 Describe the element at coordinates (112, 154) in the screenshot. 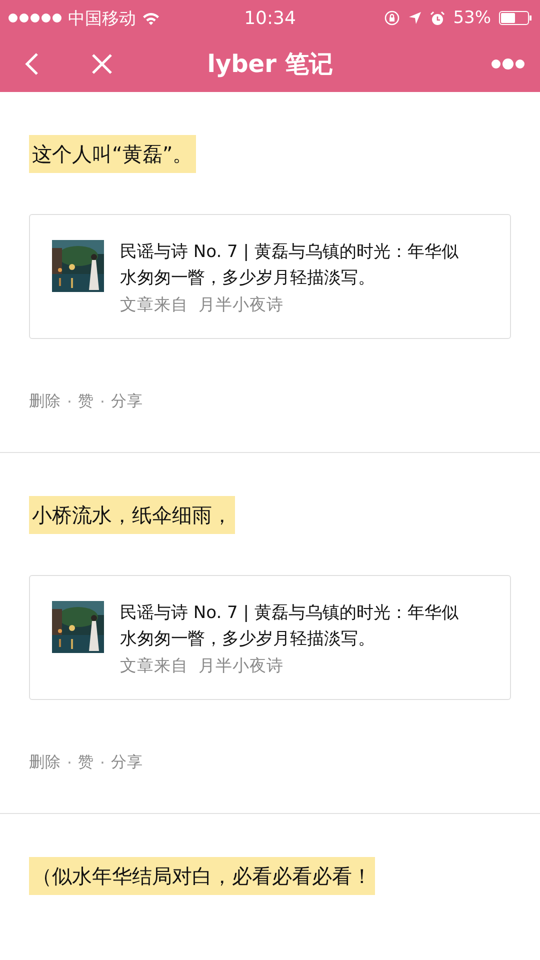

I see `highlighted-quote: 这个人叫“黄磊”。` at that location.